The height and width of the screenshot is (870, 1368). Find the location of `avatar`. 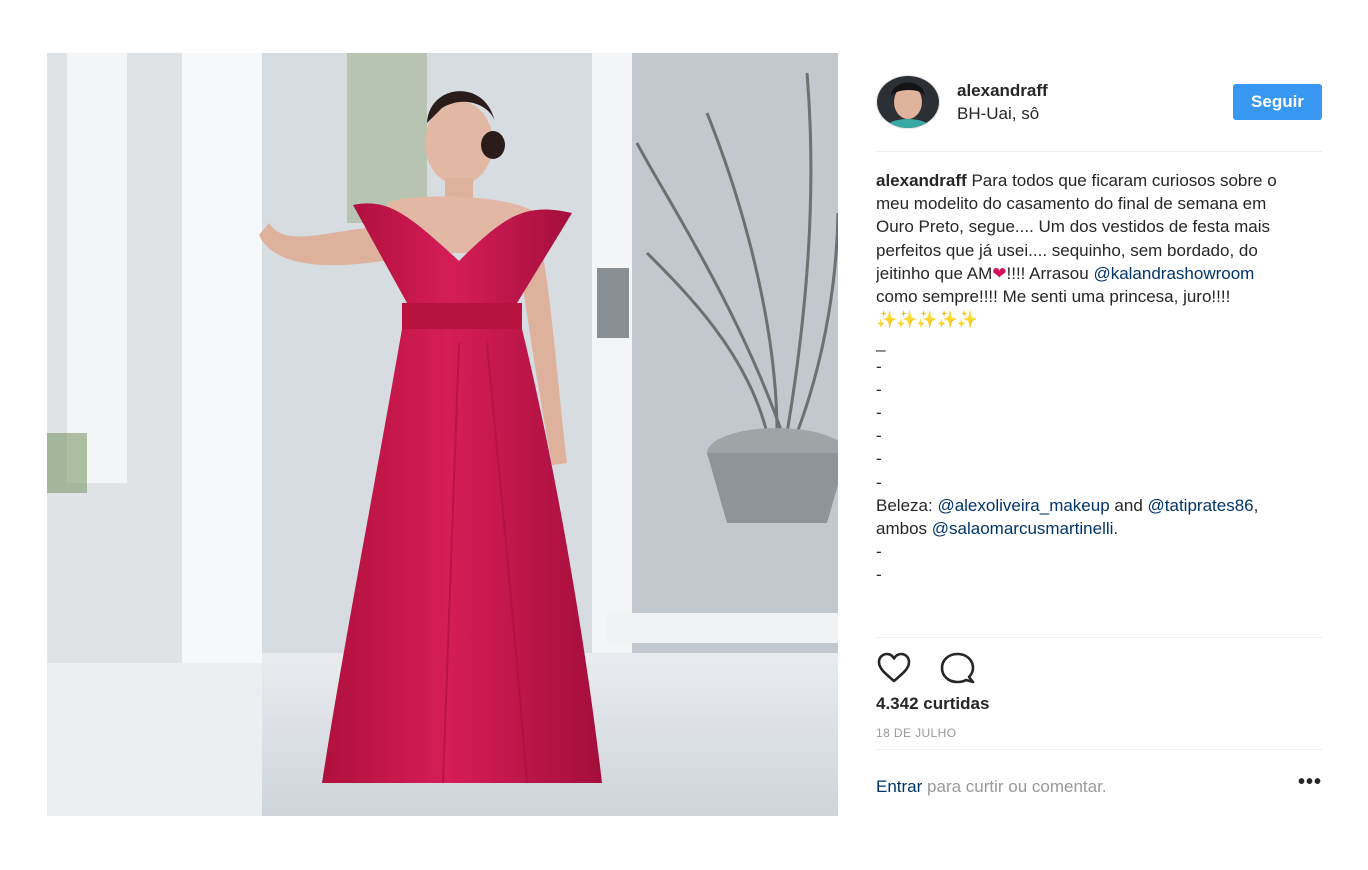

avatar is located at coordinates (908, 102).